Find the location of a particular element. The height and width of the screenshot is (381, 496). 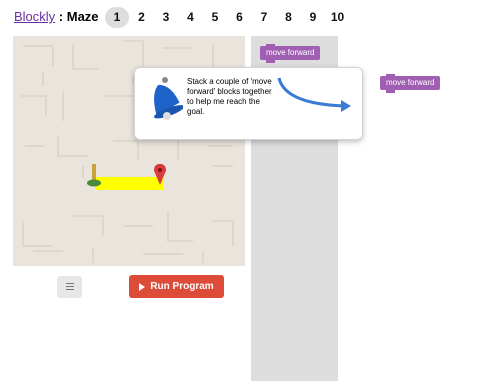

goal-marker-icon is located at coordinates (160, 174).